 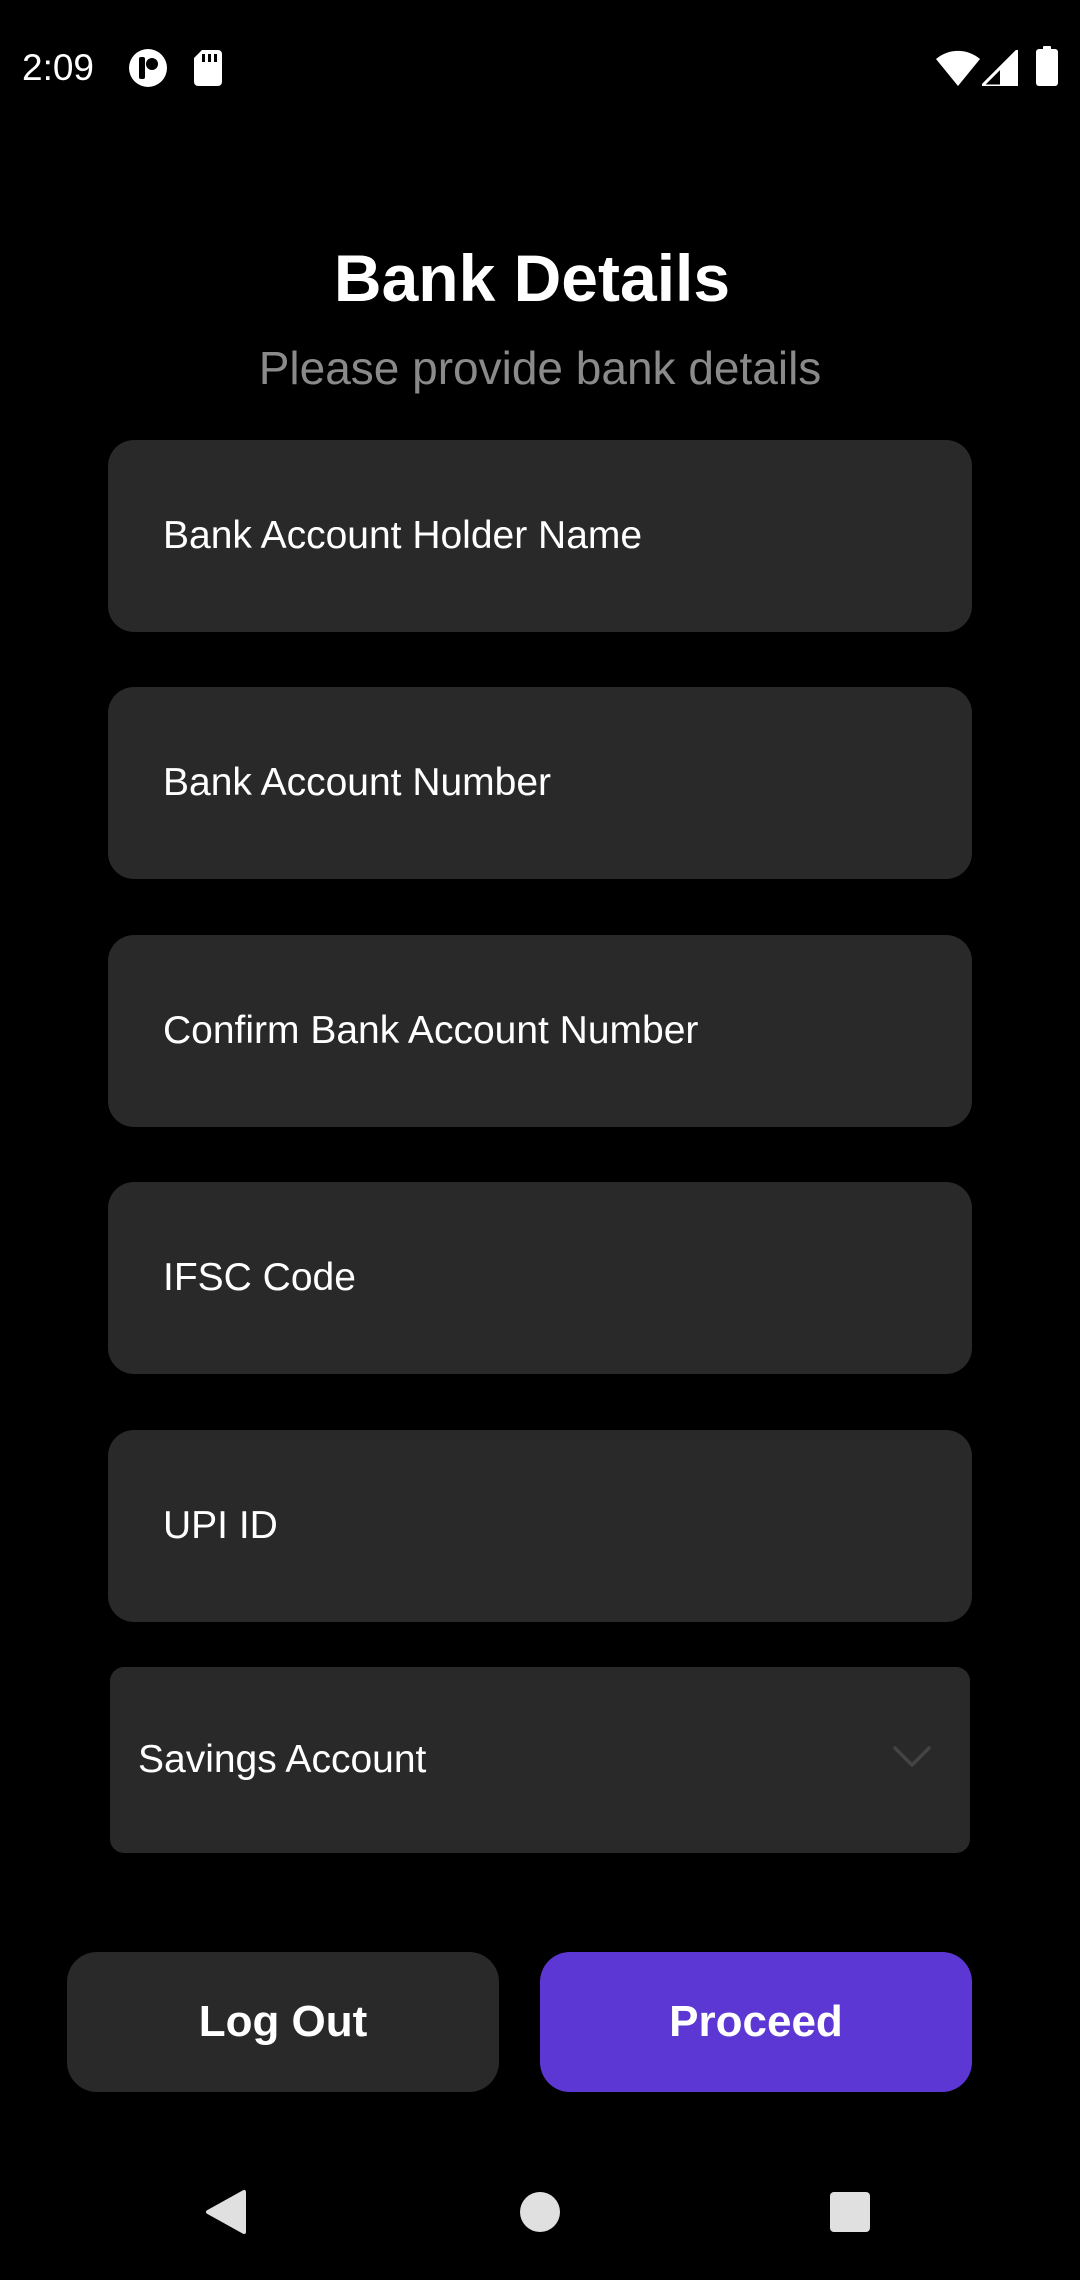 I want to click on account-number-field, so click(x=540, y=783).